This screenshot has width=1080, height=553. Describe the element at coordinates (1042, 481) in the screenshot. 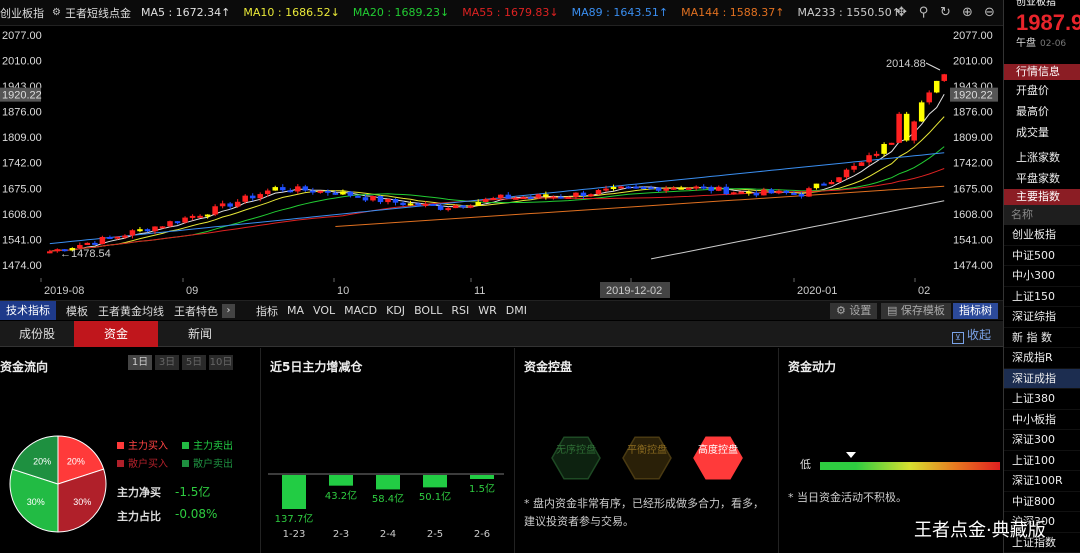

I see `index-list-item: 深证100R` at that location.